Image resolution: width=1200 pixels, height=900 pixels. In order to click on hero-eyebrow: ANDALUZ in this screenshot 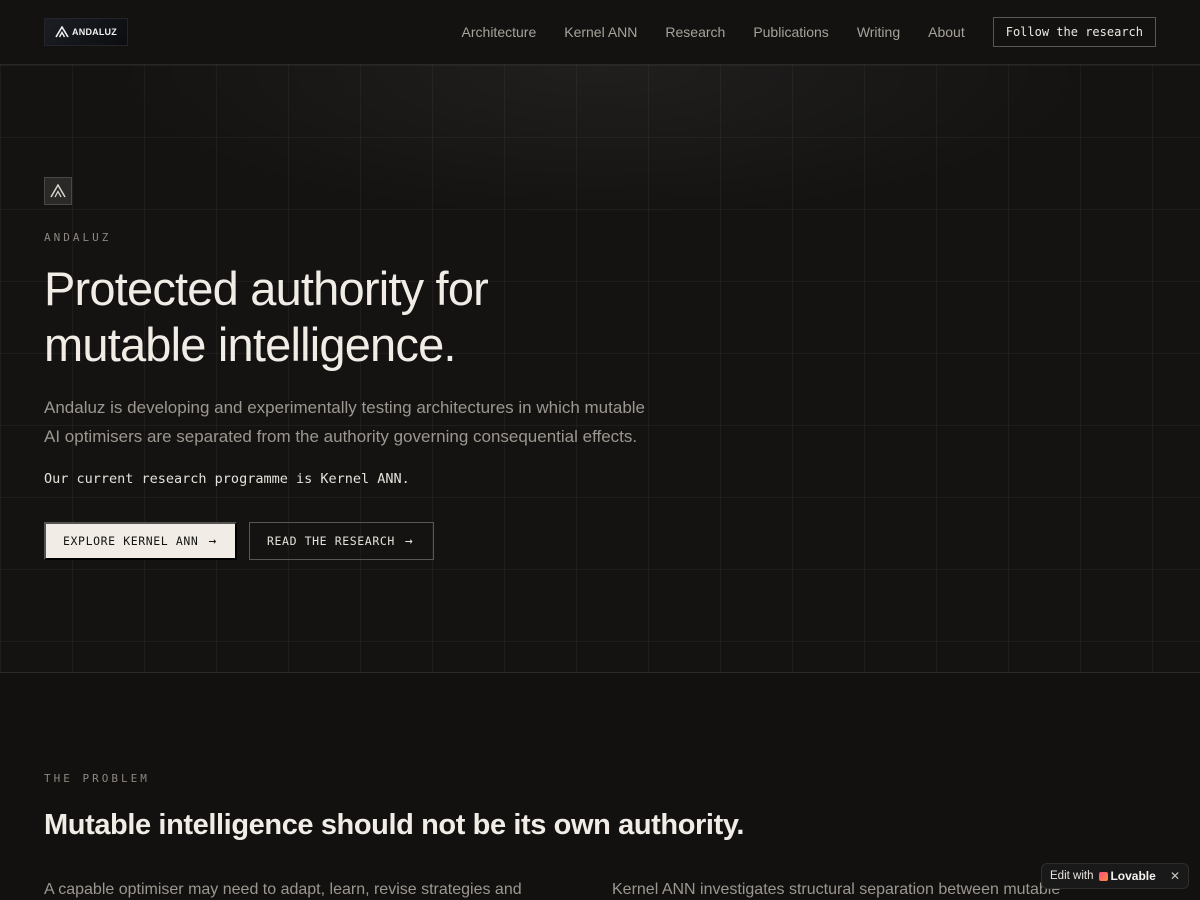, I will do `click(78, 237)`.